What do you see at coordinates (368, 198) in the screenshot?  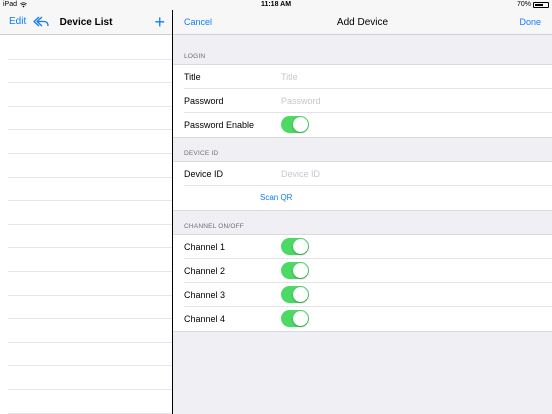 I see `scan-qr-row: Scan QR` at bounding box center [368, 198].